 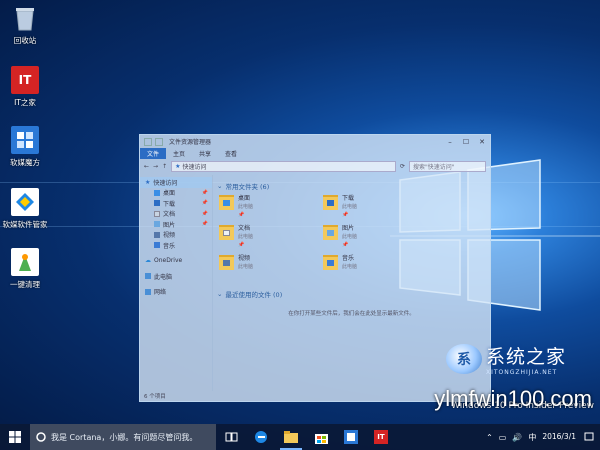 What do you see at coordinates (244, 198) in the screenshot?
I see `folder-name: 桌面` at bounding box center [244, 198].